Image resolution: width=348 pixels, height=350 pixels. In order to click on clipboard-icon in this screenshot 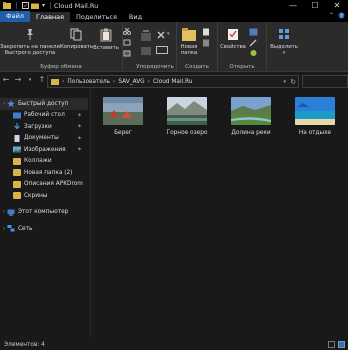, I will do `click(106, 35)`.